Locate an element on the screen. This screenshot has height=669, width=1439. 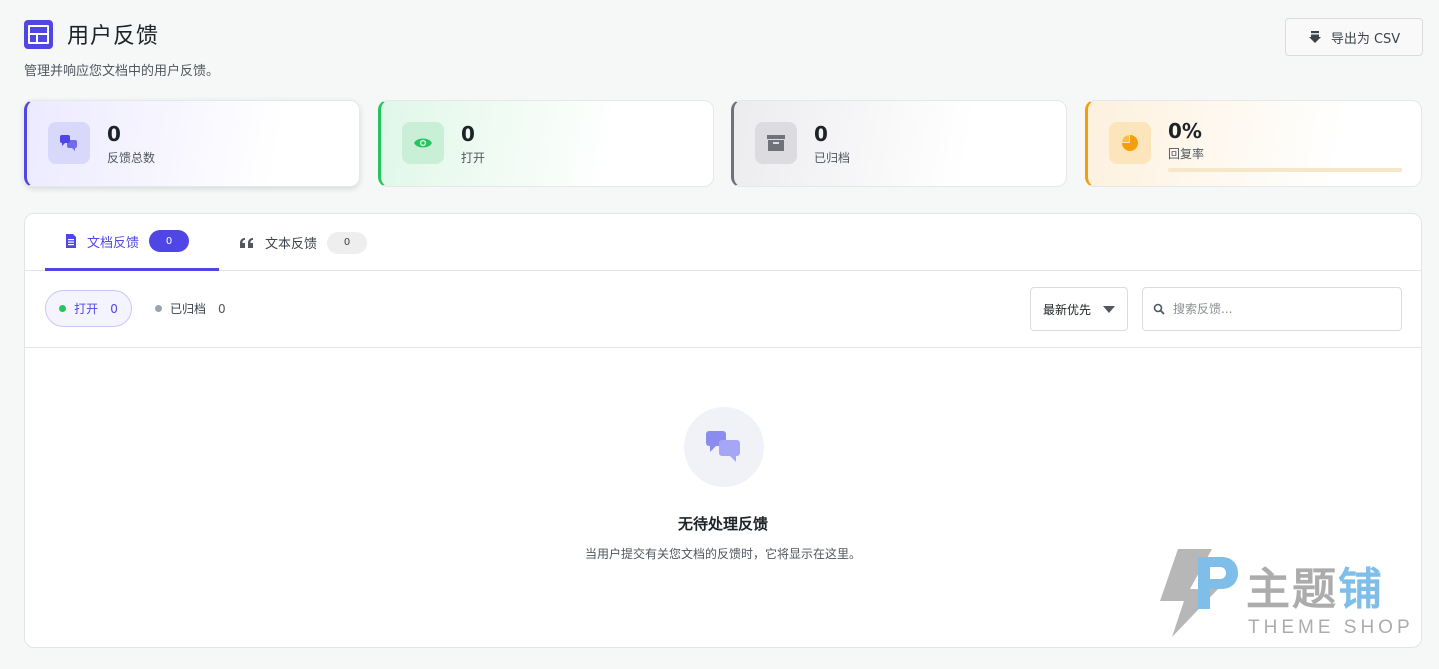
search-box is located at coordinates (1272, 309).